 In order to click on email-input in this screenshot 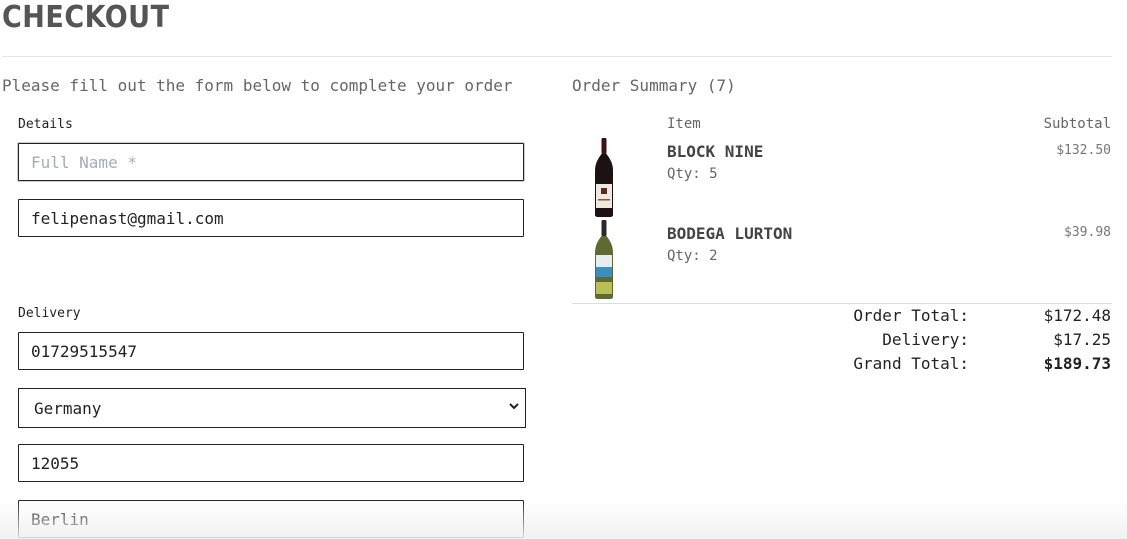, I will do `click(271, 218)`.